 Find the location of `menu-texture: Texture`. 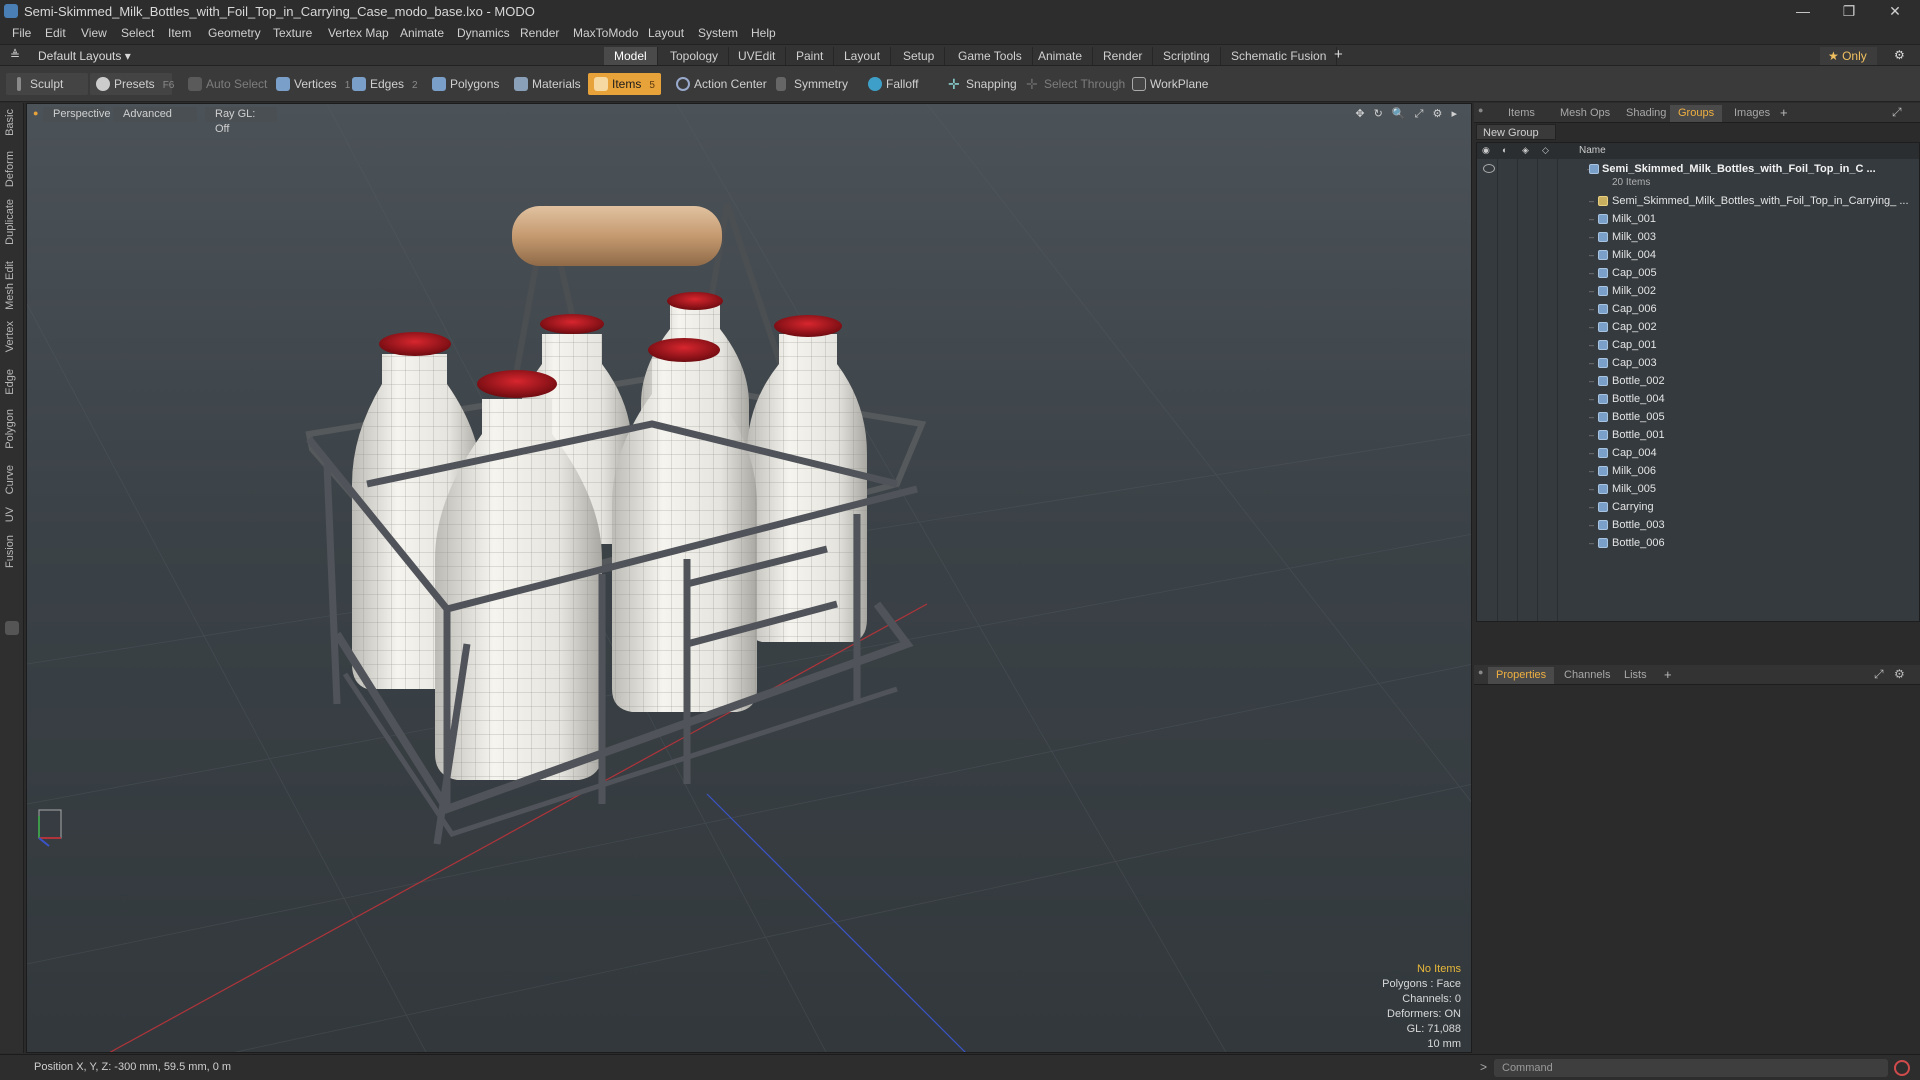

menu-texture: Texture is located at coordinates (292, 33).